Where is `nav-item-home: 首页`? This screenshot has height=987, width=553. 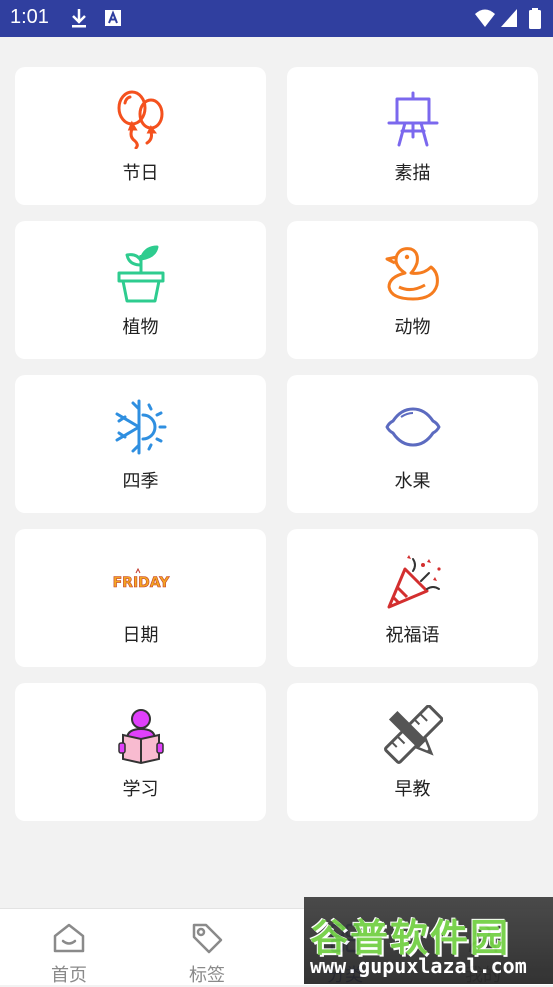 nav-item-home: 首页 is located at coordinates (69, 947).